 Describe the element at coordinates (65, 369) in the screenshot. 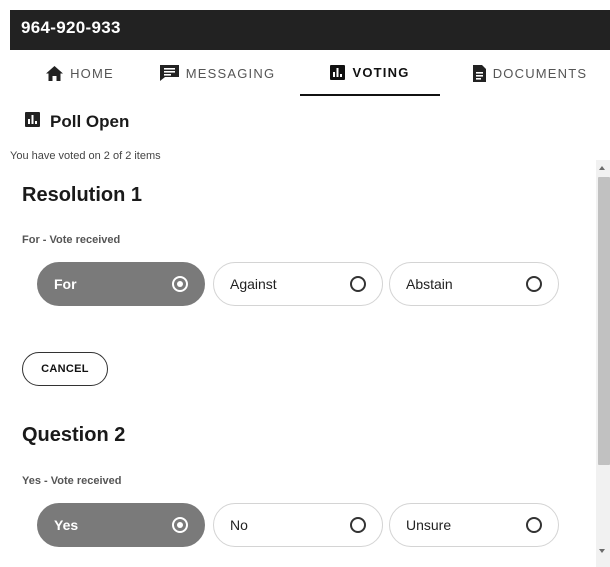

I see `cancel-button: CANCEL` at that location.